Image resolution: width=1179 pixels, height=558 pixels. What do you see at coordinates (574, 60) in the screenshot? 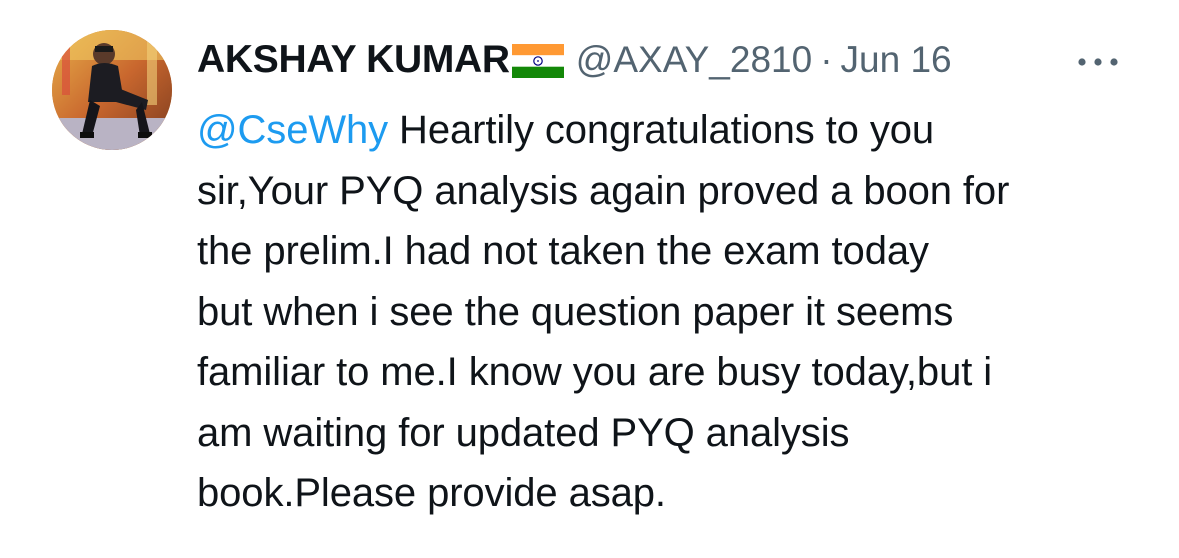
I see `tweet-header: AKSHAY KUMAR @AXAY_2810 · Jun 16` at bounding box center [574, 60].